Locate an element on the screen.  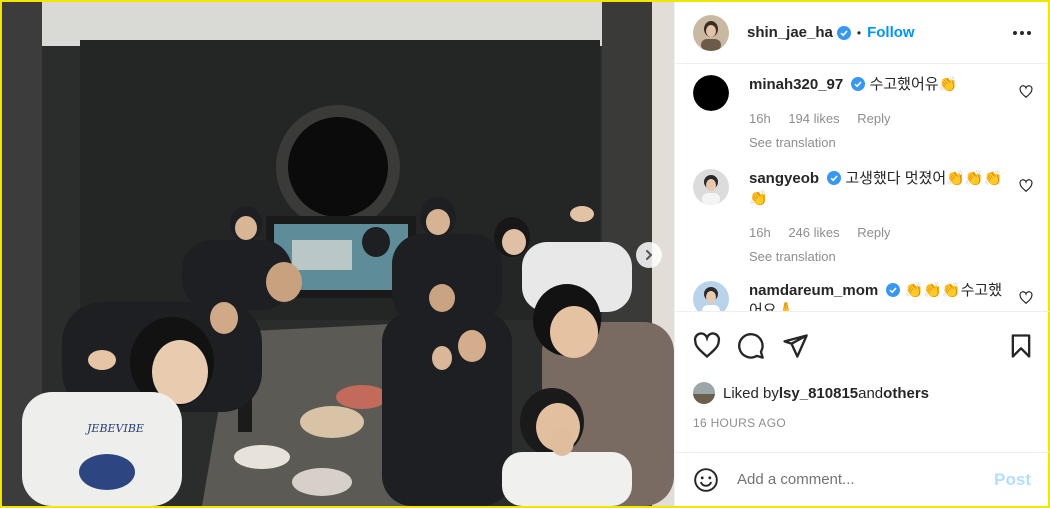
paper-plane-icon is located at coordinates (795, 346).